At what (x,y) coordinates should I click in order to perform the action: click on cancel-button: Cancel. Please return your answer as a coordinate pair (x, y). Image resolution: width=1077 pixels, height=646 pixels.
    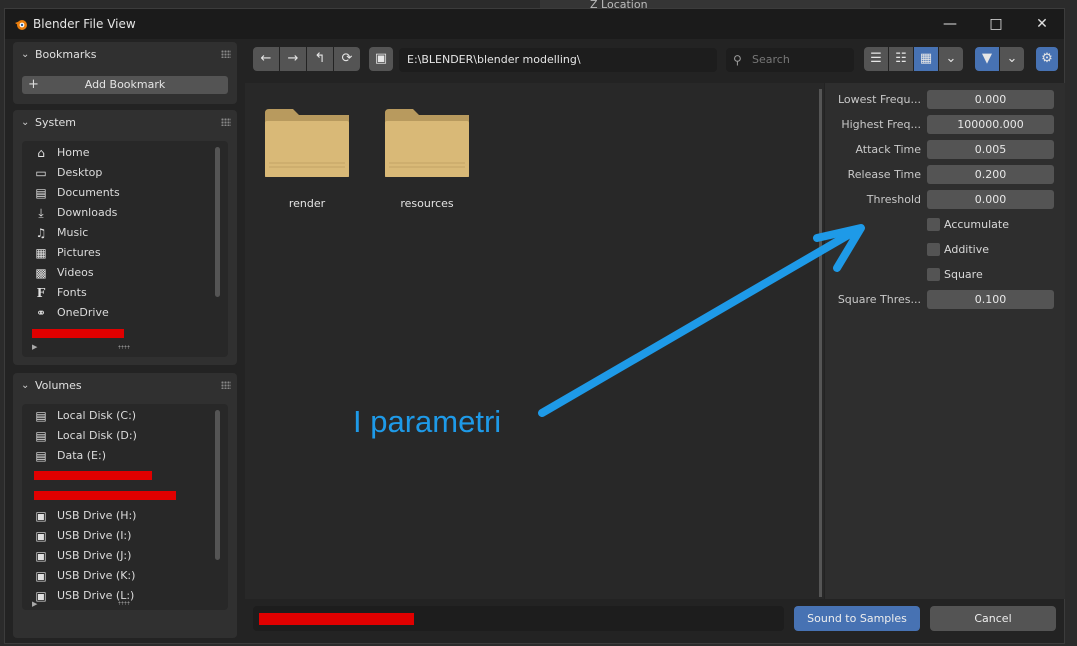
    Looking at the image, I should click on (993, 618).